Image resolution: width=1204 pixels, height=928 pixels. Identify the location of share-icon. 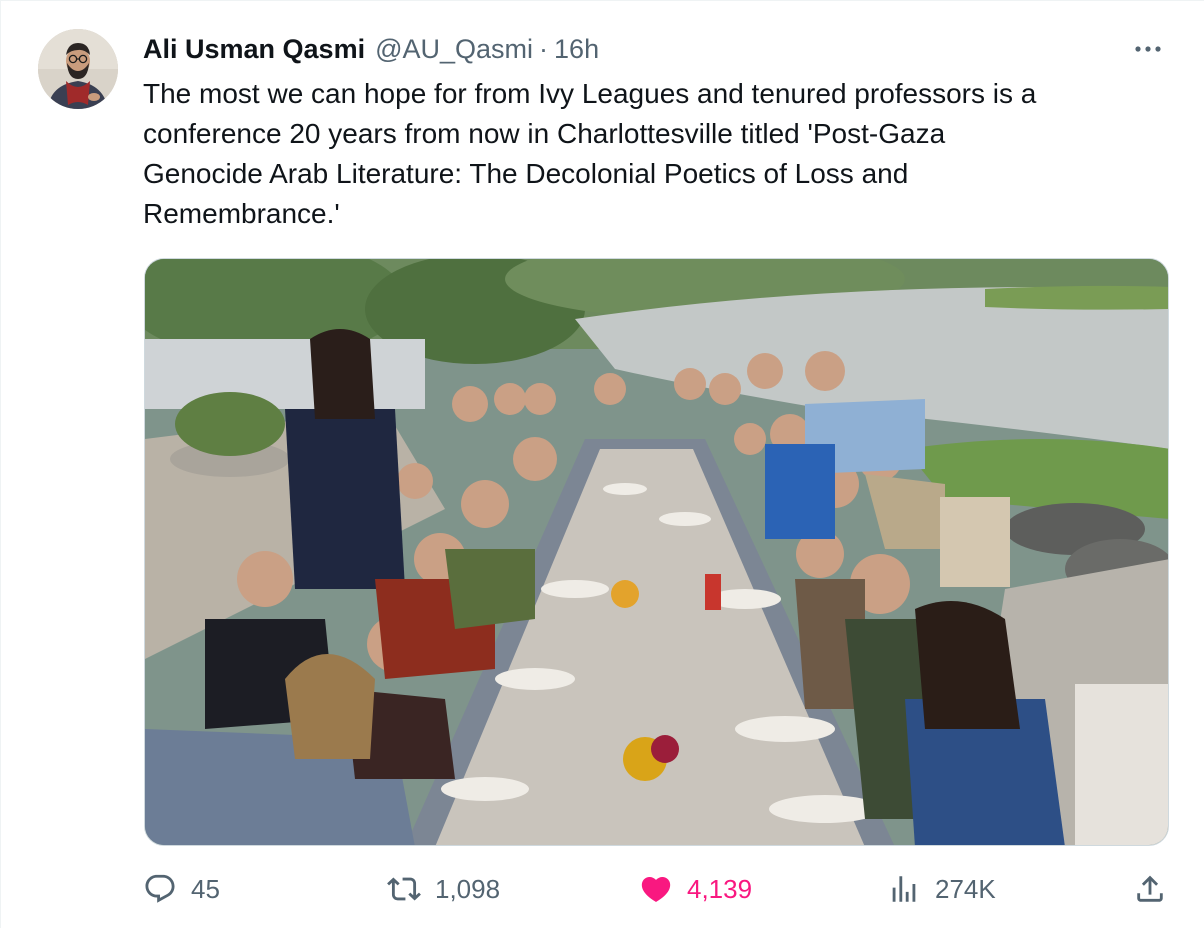
(1150, 889).